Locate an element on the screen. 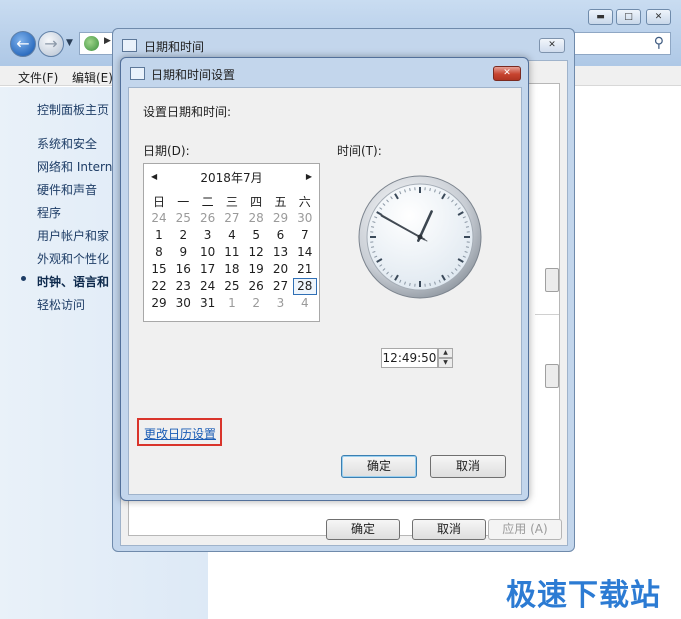 Image resolution: width=681 pixels, height=619 pixels. calendar-day: 21 is located at coordinates (305, 269).